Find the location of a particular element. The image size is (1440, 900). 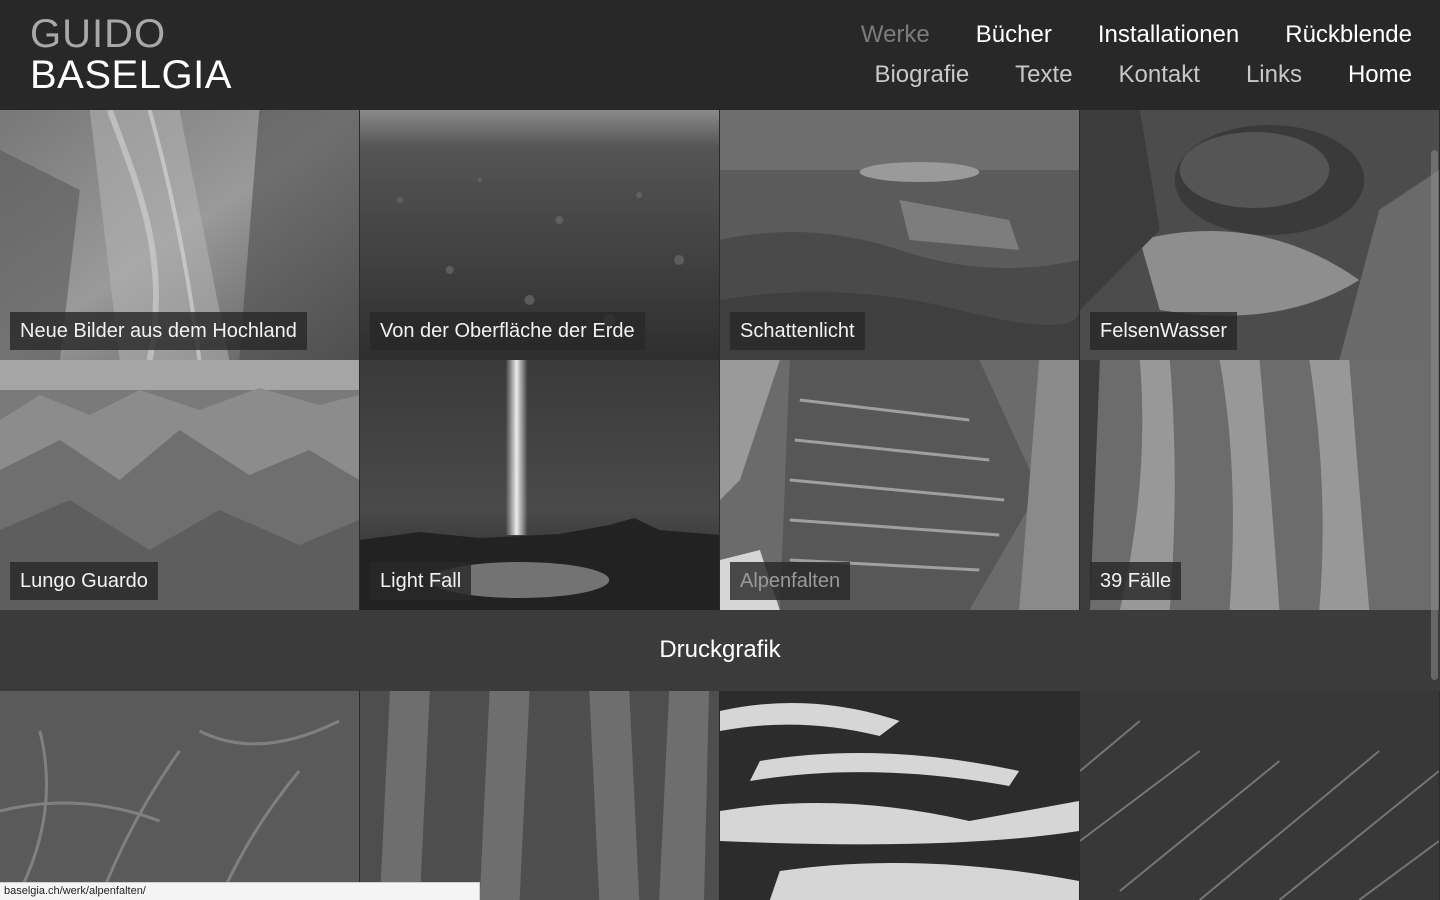

primary-nav: Werke Bücher Installationen Rückblende is located at coordinates (1113, 35).